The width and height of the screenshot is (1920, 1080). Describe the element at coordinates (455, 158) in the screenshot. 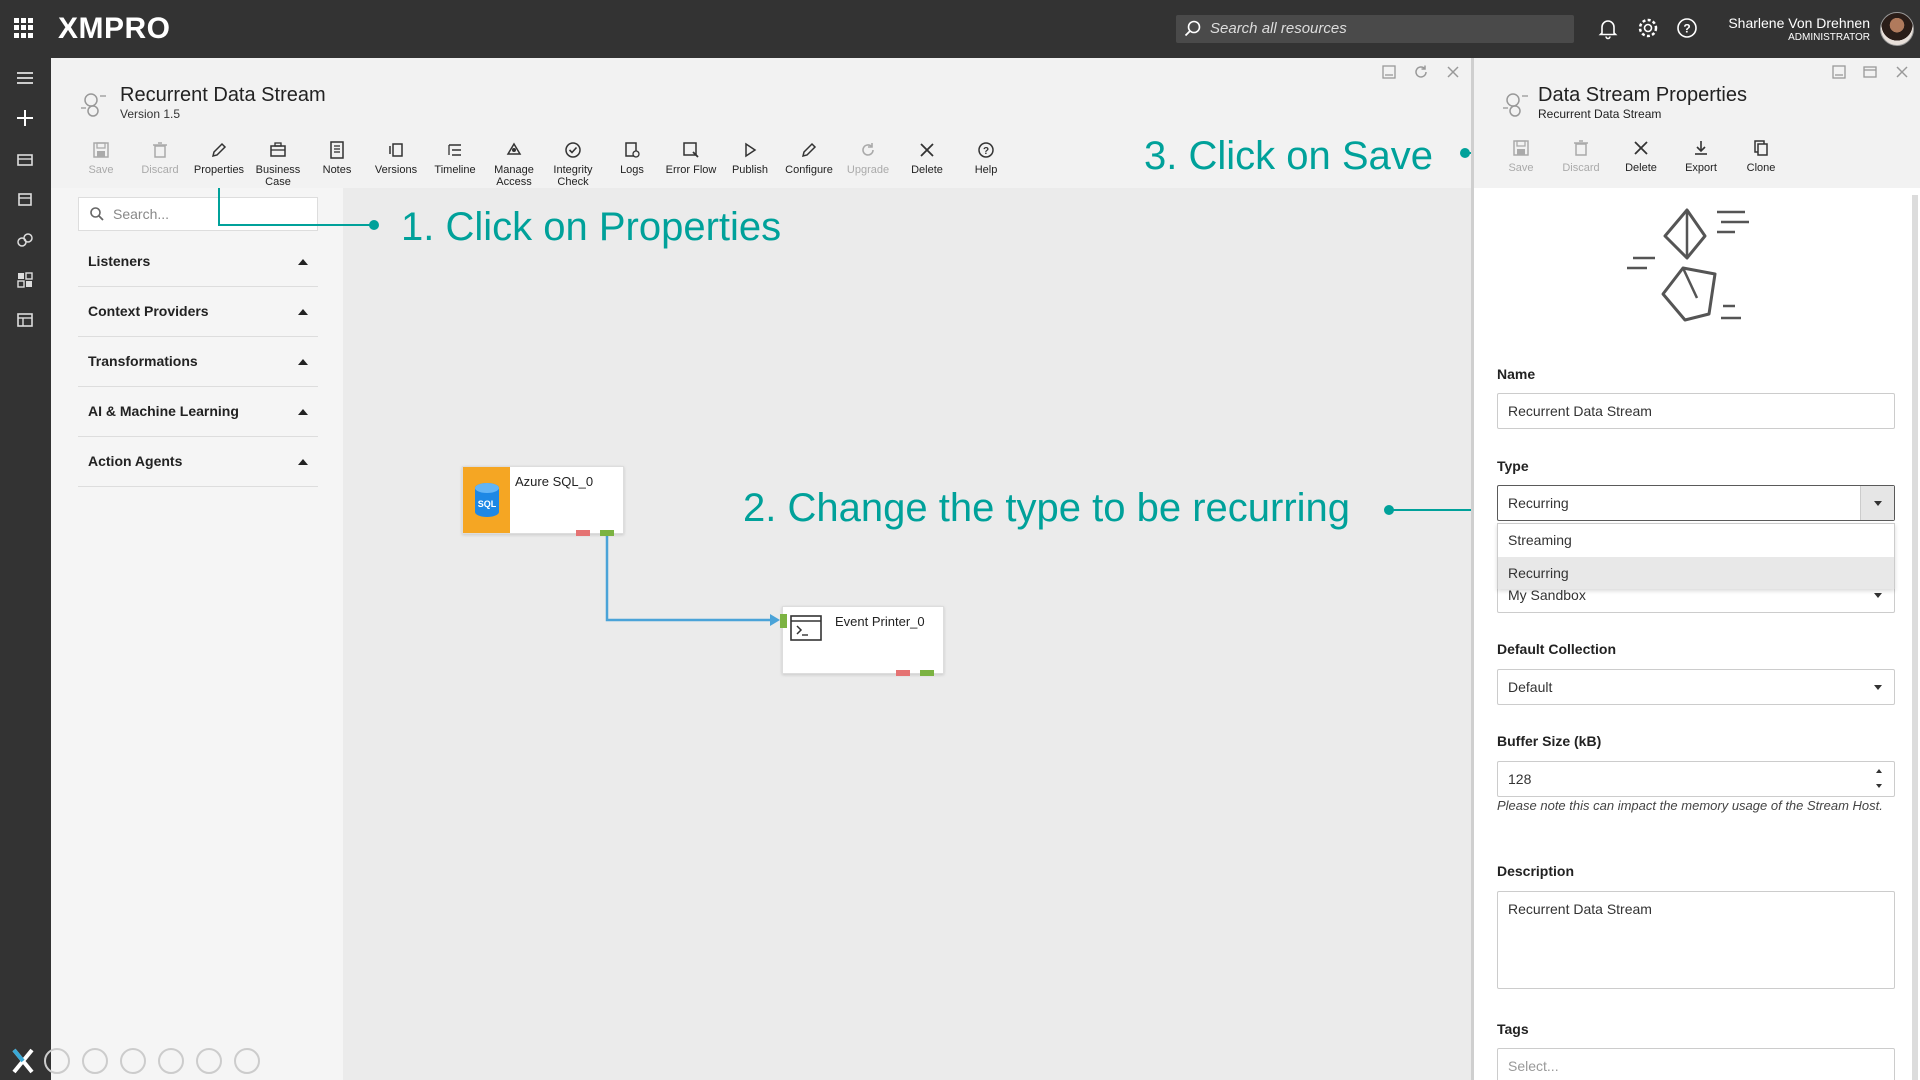

I see `timeline-button: Timeline` at that location.